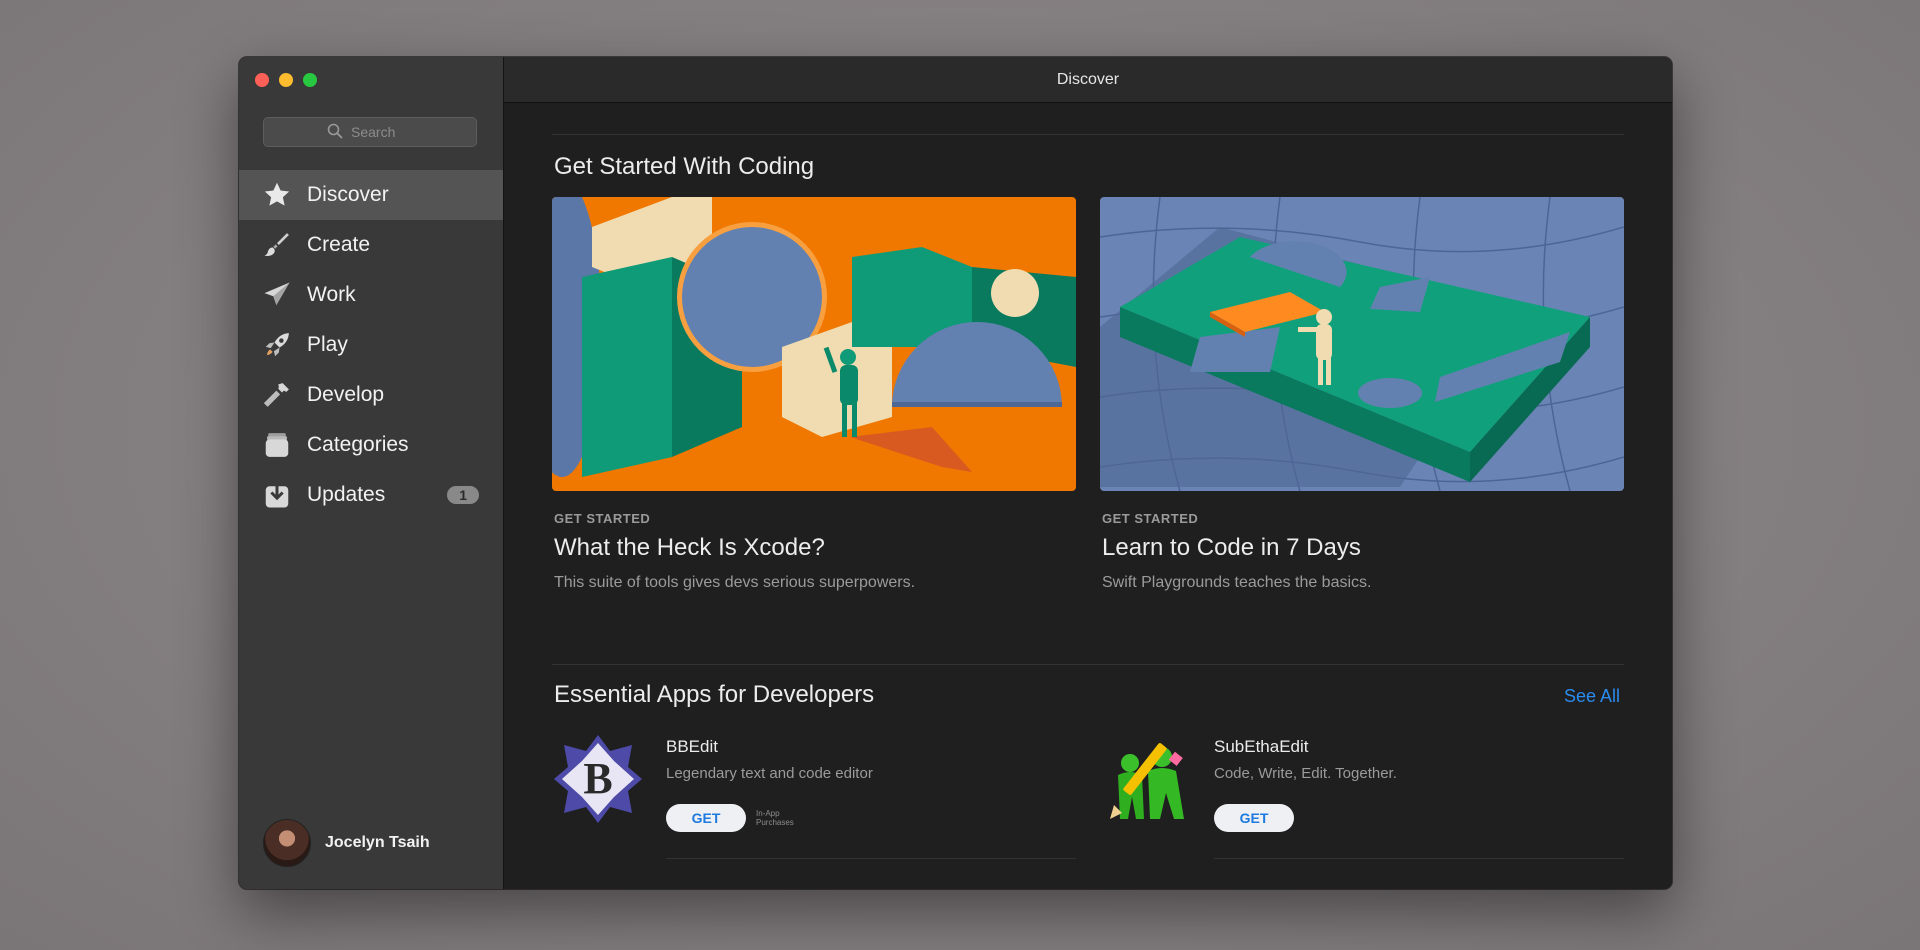 The image size is (1920, 950). I want to click on subethaedit-app-icon, so click(1146, 779).